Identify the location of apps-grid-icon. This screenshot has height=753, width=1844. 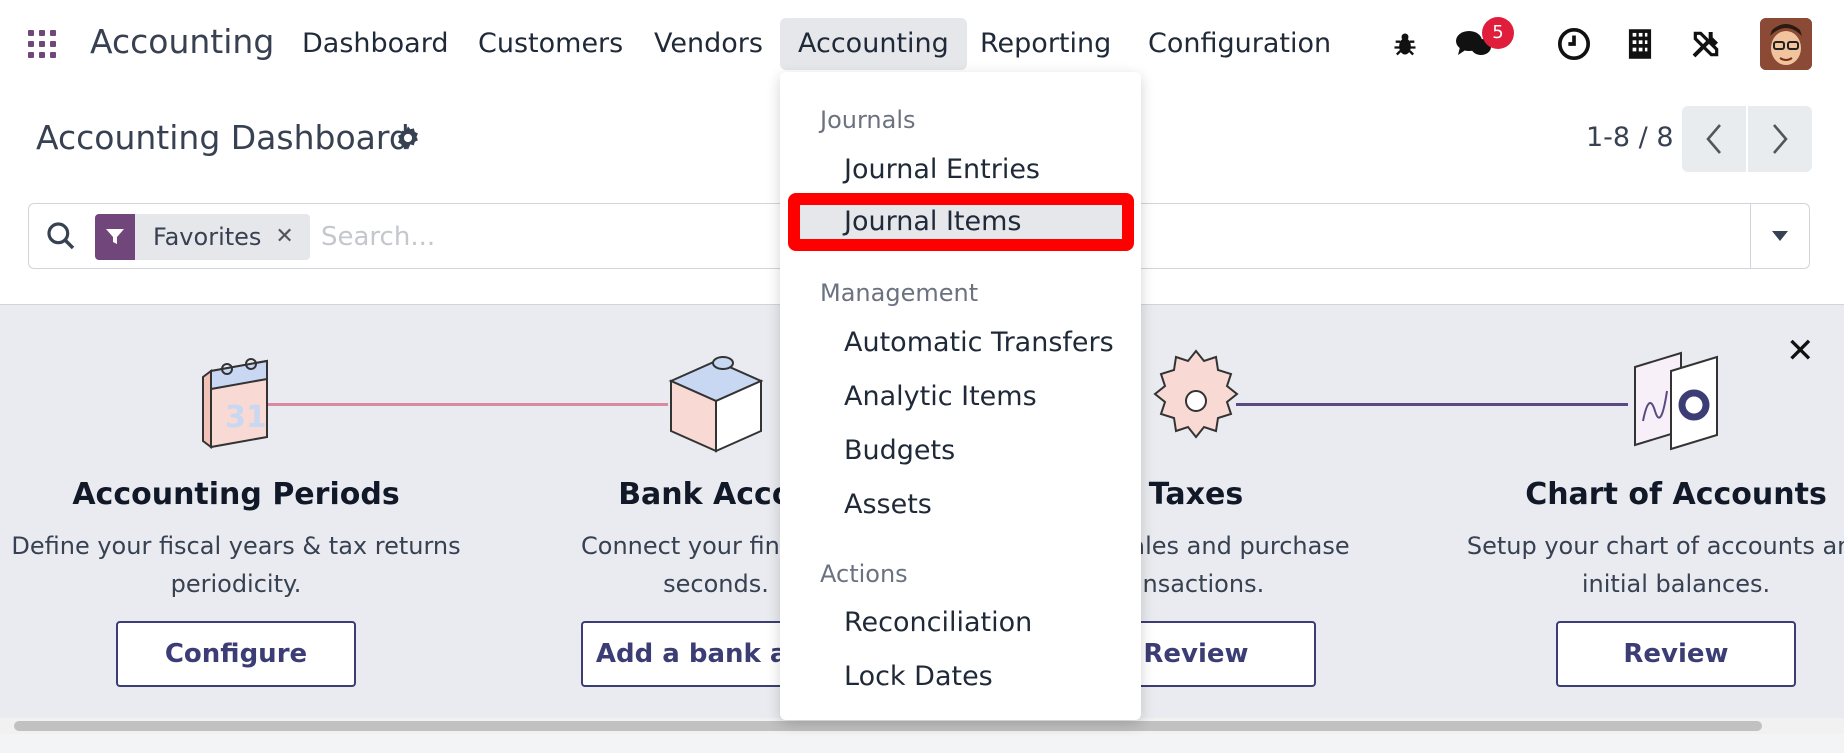
(42, 44).